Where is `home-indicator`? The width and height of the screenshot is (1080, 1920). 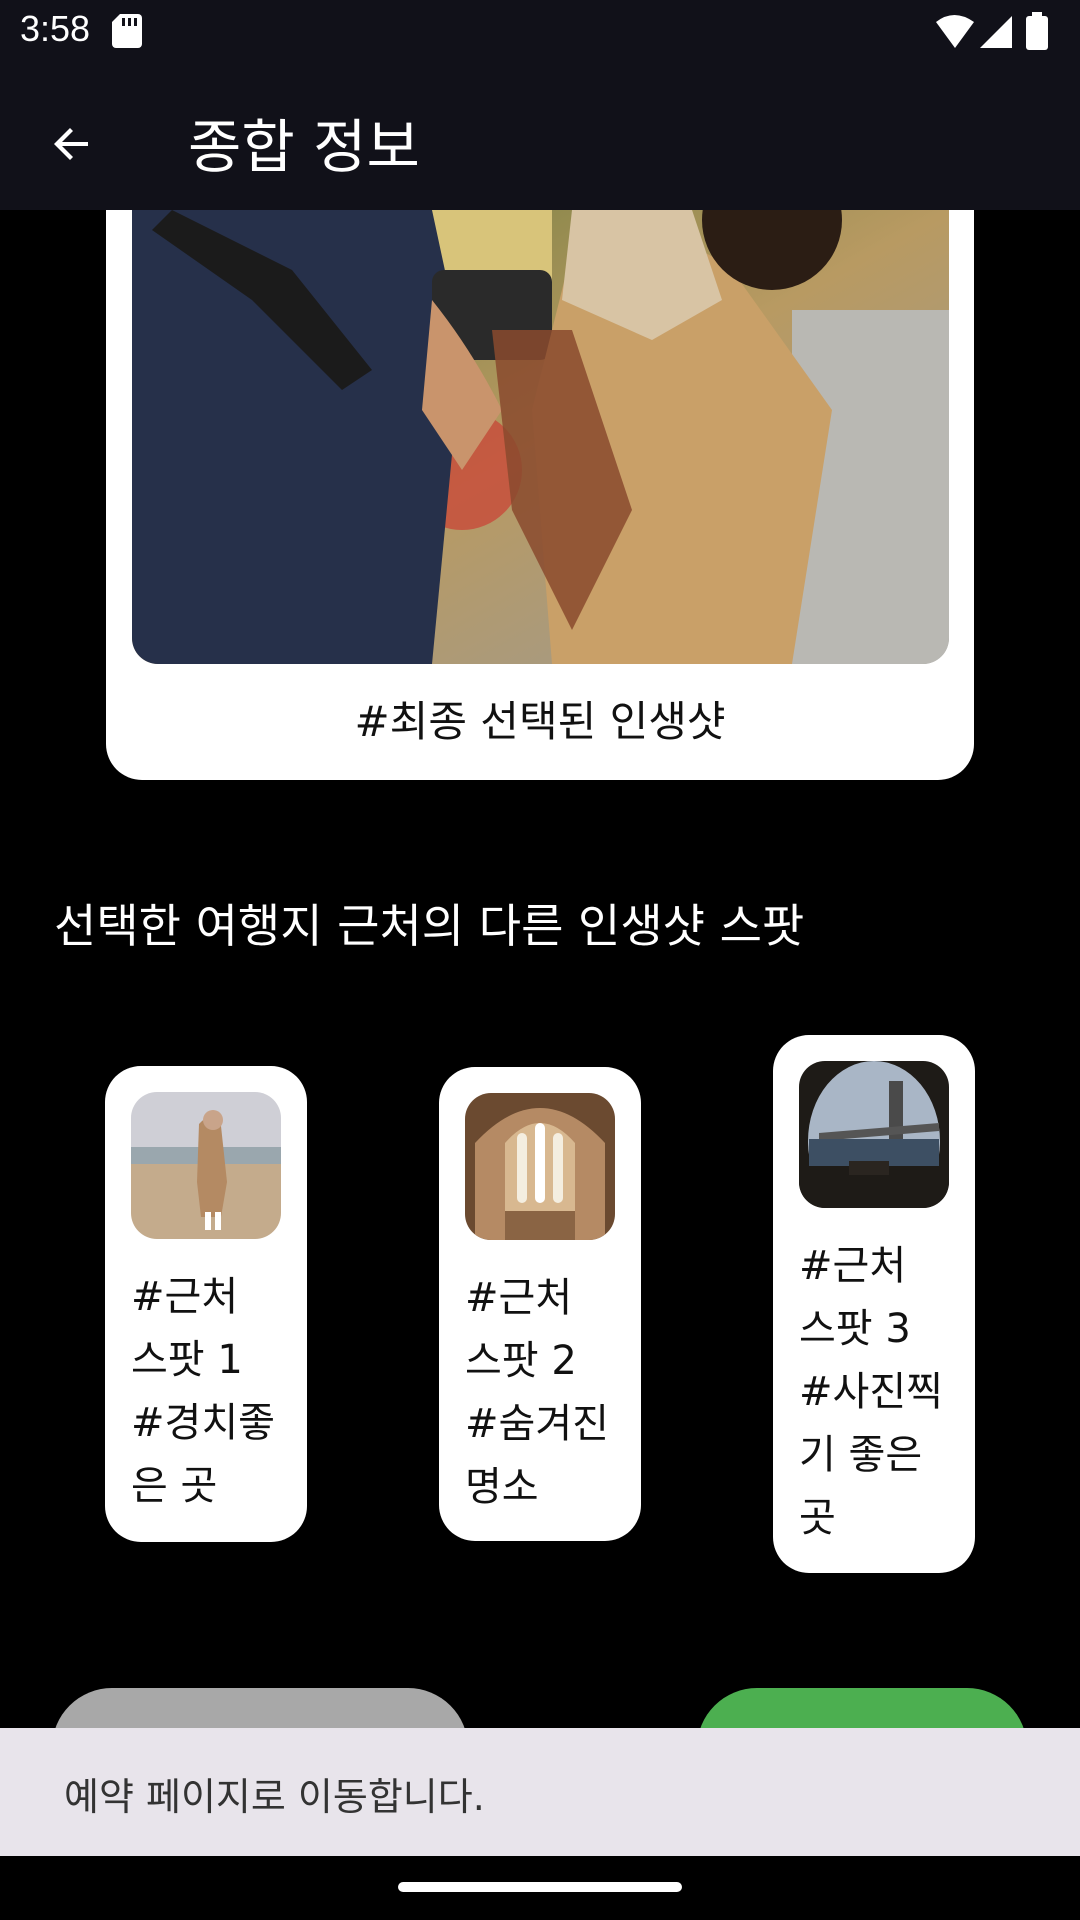 home-indicator is located at coordinates (540, 1887).